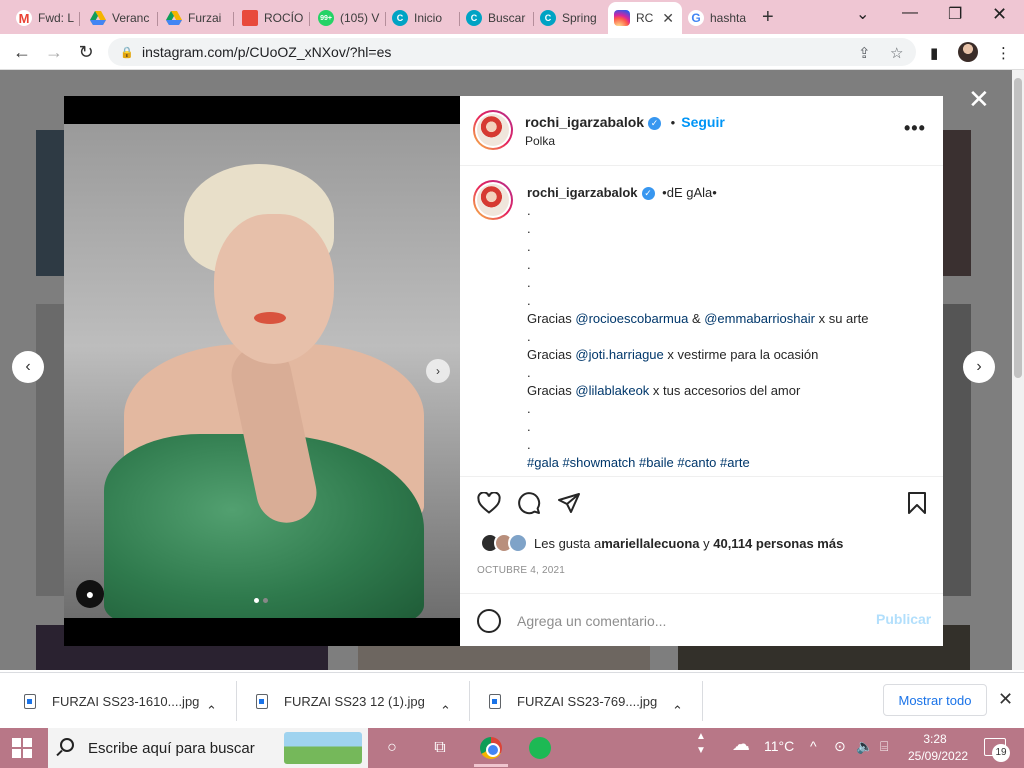 The width and height of the screenshot is (1024, 768). Describe the element at coordinates (86, 52) in the screenshot. I see `reload-icon: ↻` at that location.